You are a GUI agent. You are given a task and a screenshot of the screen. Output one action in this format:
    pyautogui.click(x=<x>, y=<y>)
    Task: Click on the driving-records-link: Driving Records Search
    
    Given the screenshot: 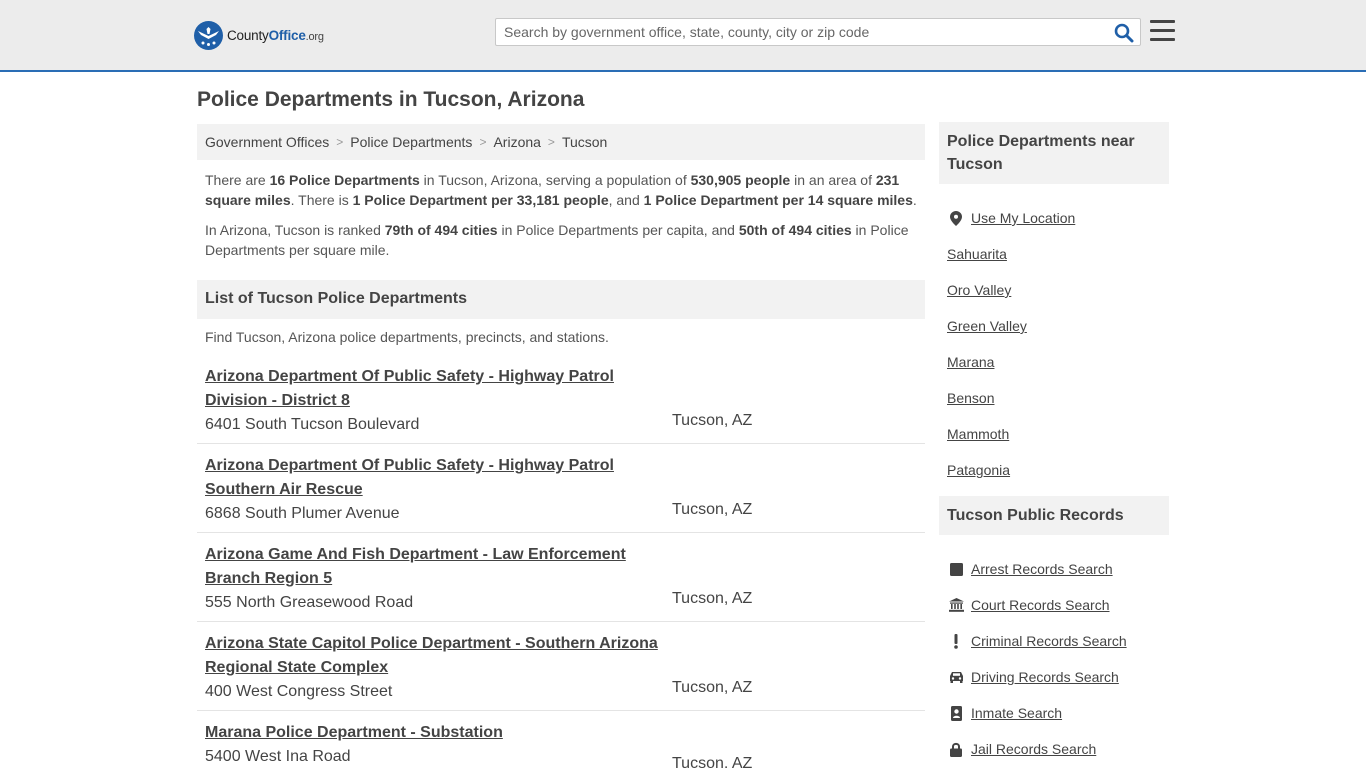 What is the action you would take?
    pyautogui.click(x=1058, y=677)
    